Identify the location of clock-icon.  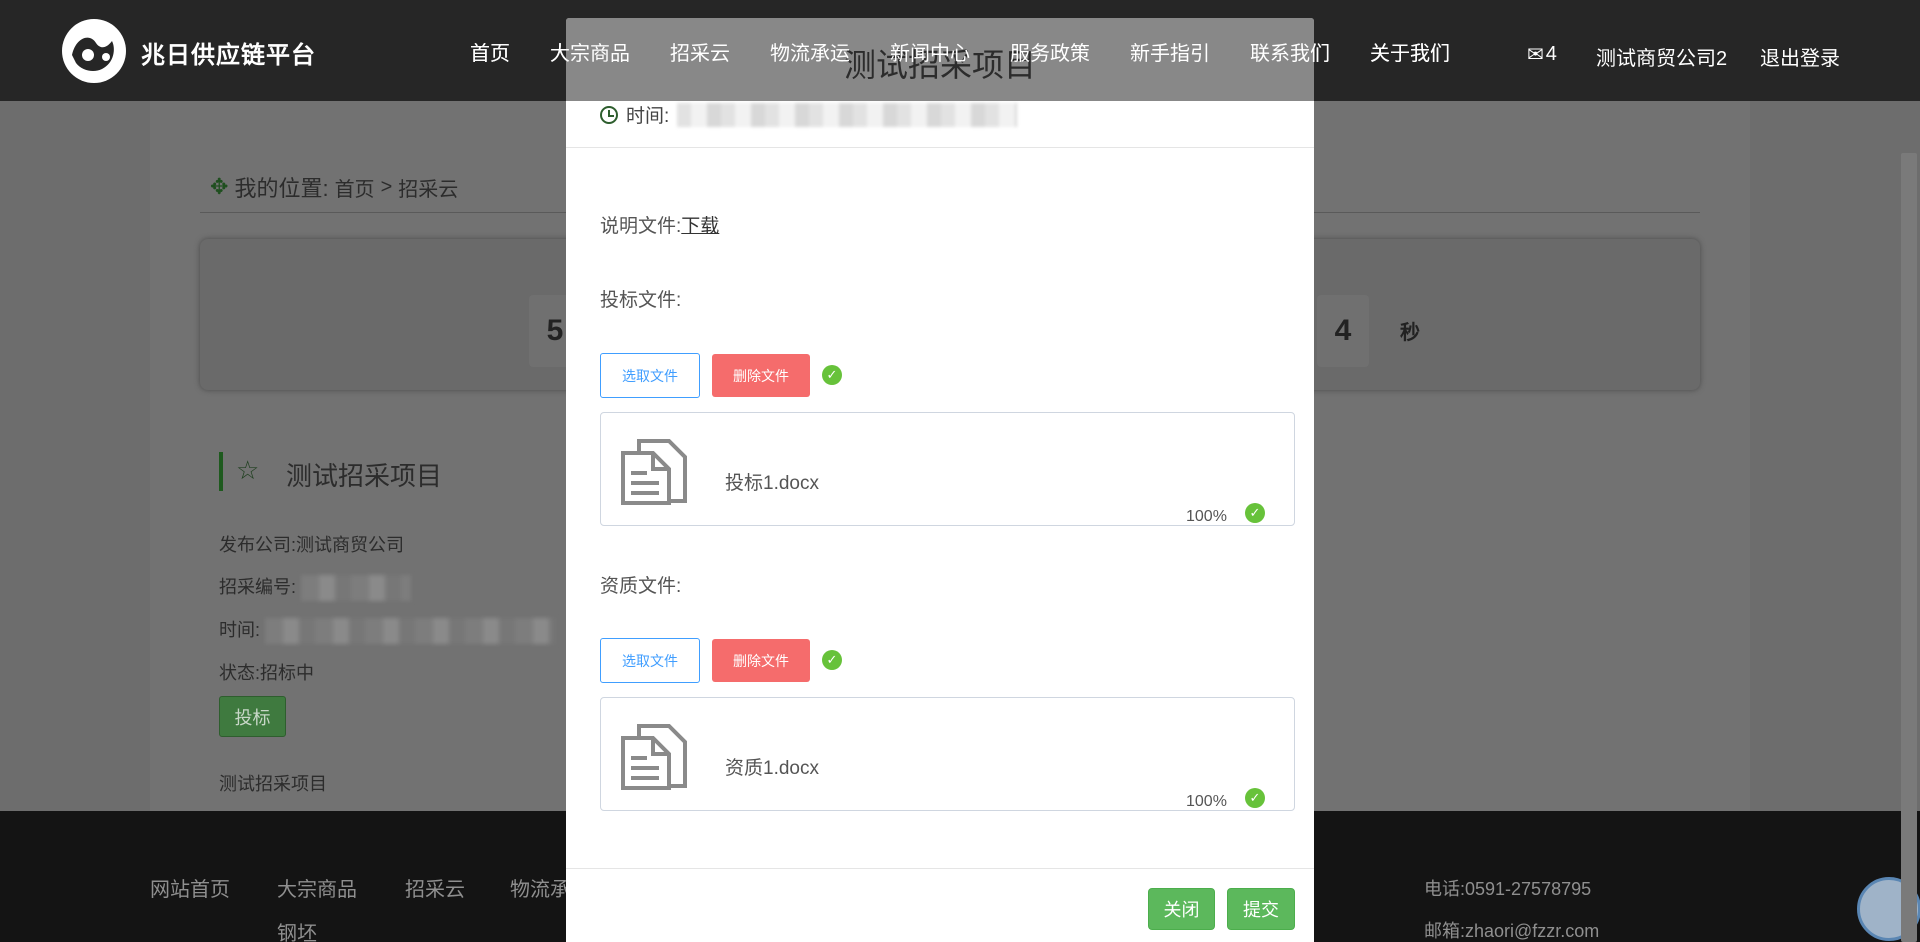
(609, 114).